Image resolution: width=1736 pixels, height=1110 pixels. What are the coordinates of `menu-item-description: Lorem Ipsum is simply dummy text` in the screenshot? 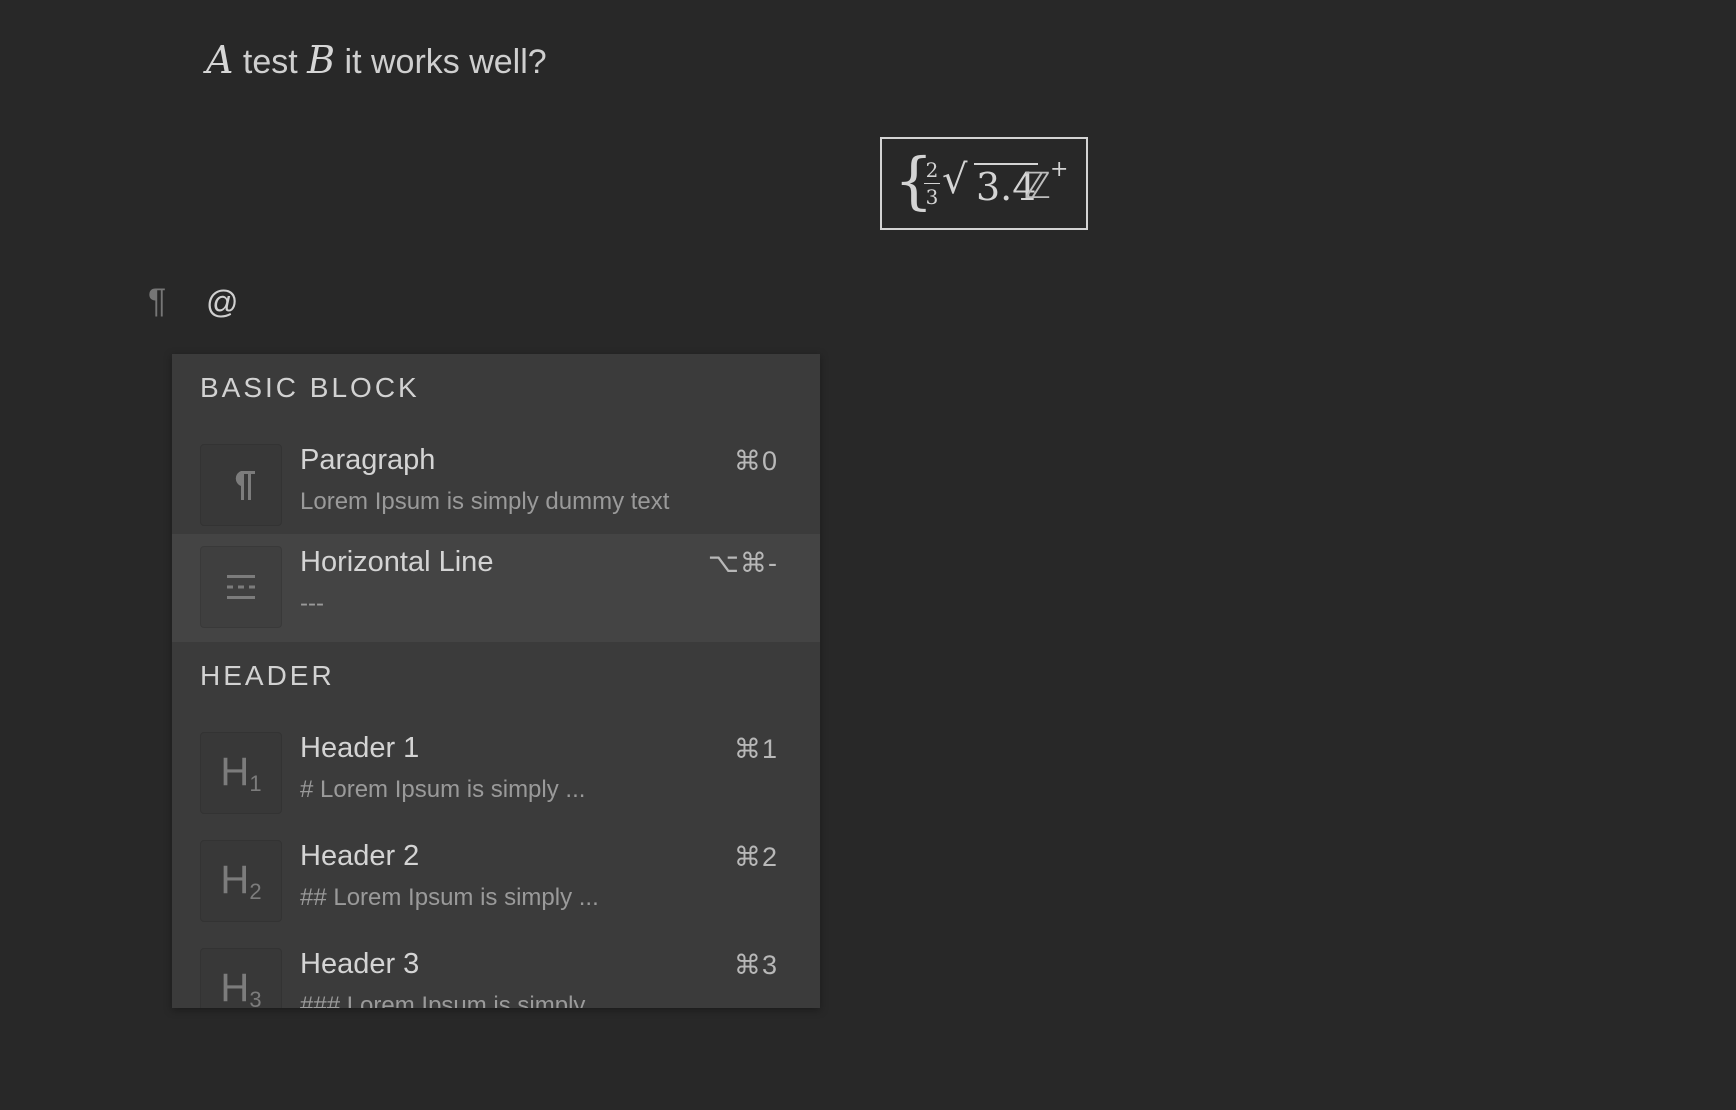 It's located at (485, 501).